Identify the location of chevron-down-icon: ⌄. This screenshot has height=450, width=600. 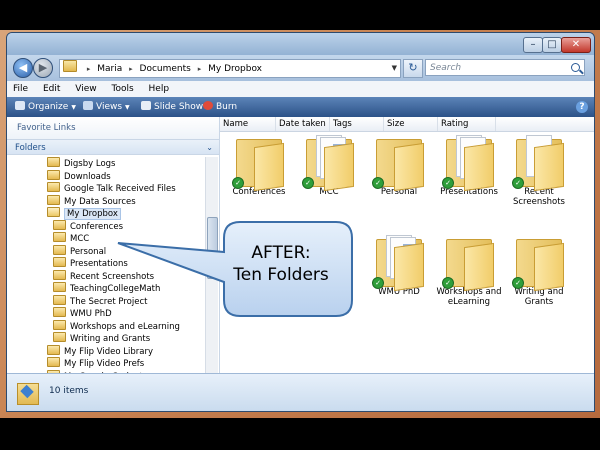
(209, 148).